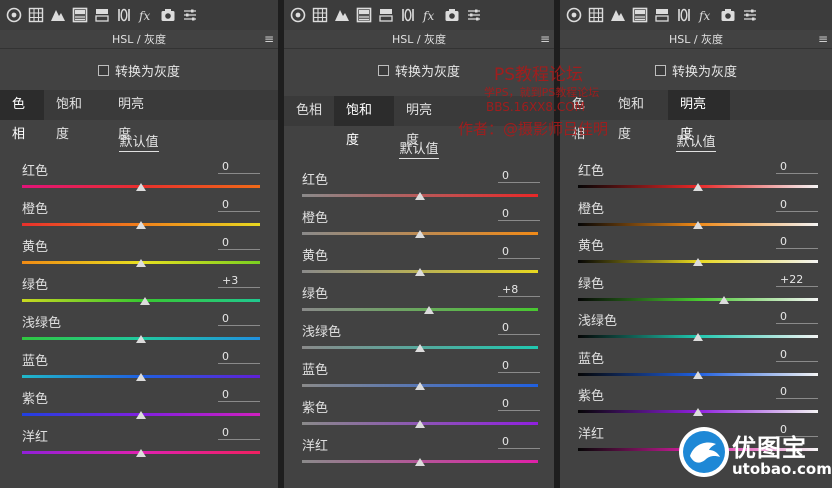 The height and width of the screenshot is (488, 832). What do you see at coordinates (239, 281) in the screenshot?
I see `slider-value-field: +3` at bounding box center [239, 281].